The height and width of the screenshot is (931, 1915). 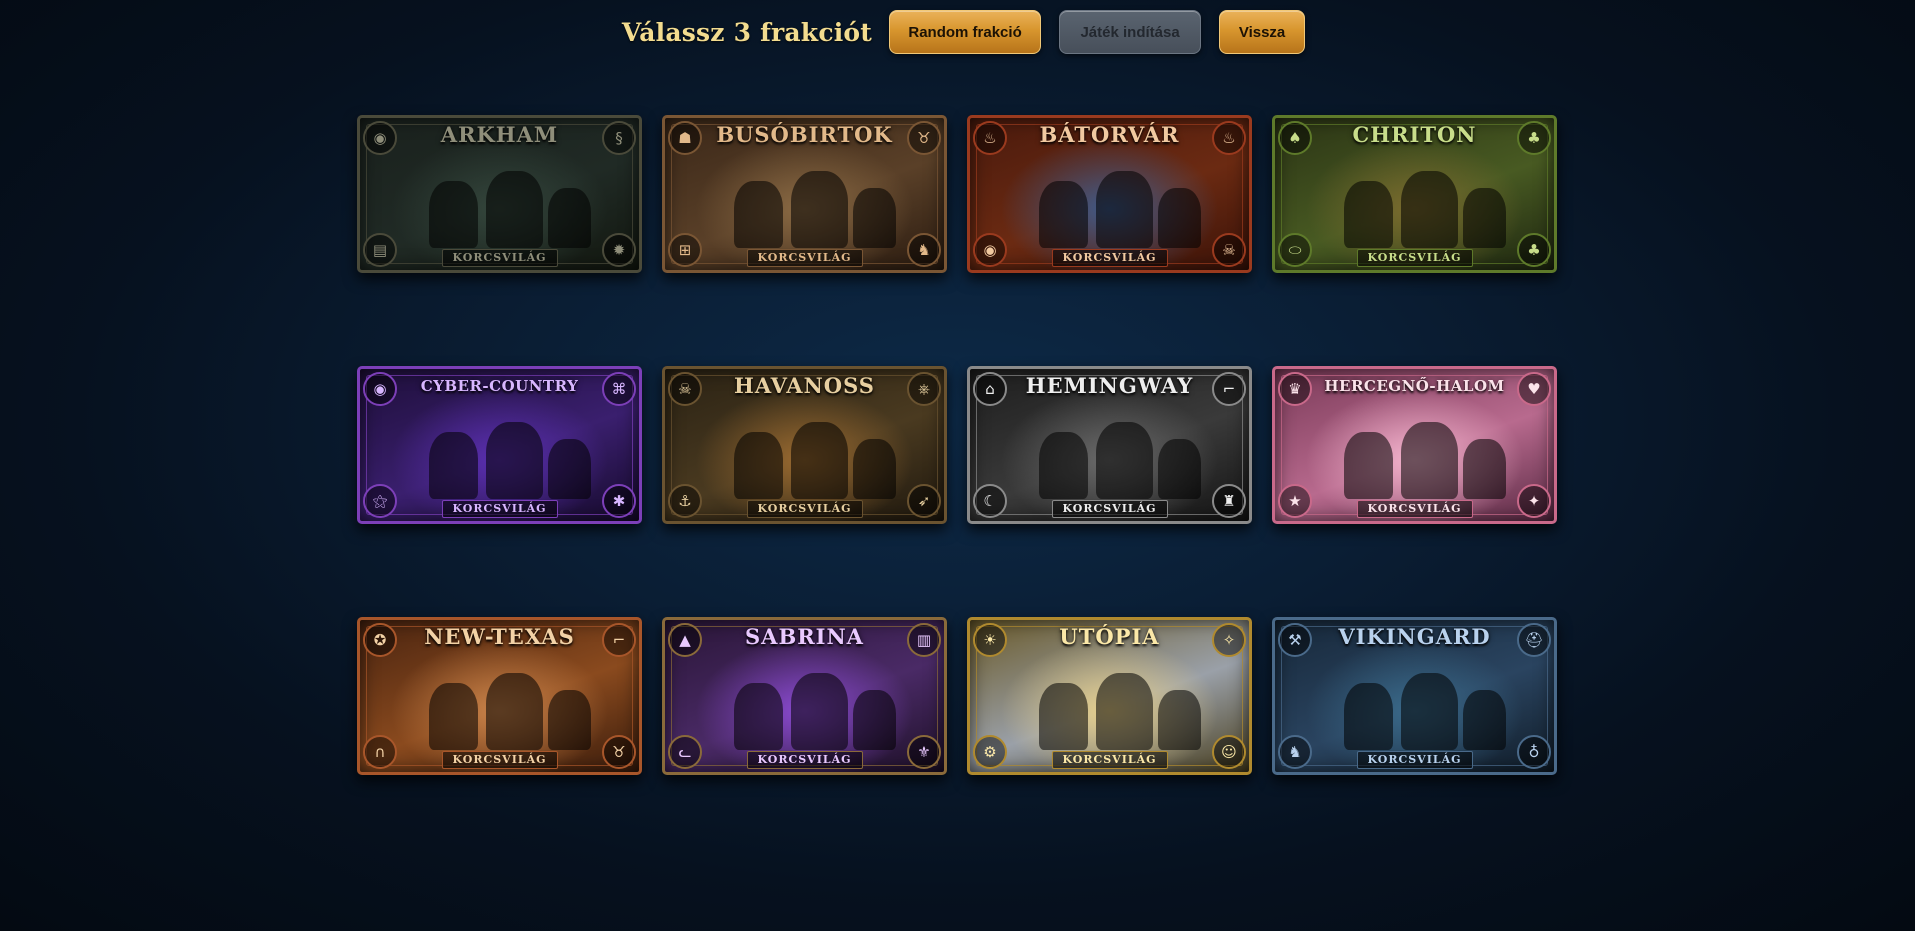 I want to click on faction-name: HAVANOSS, so click(x=804, y=385).